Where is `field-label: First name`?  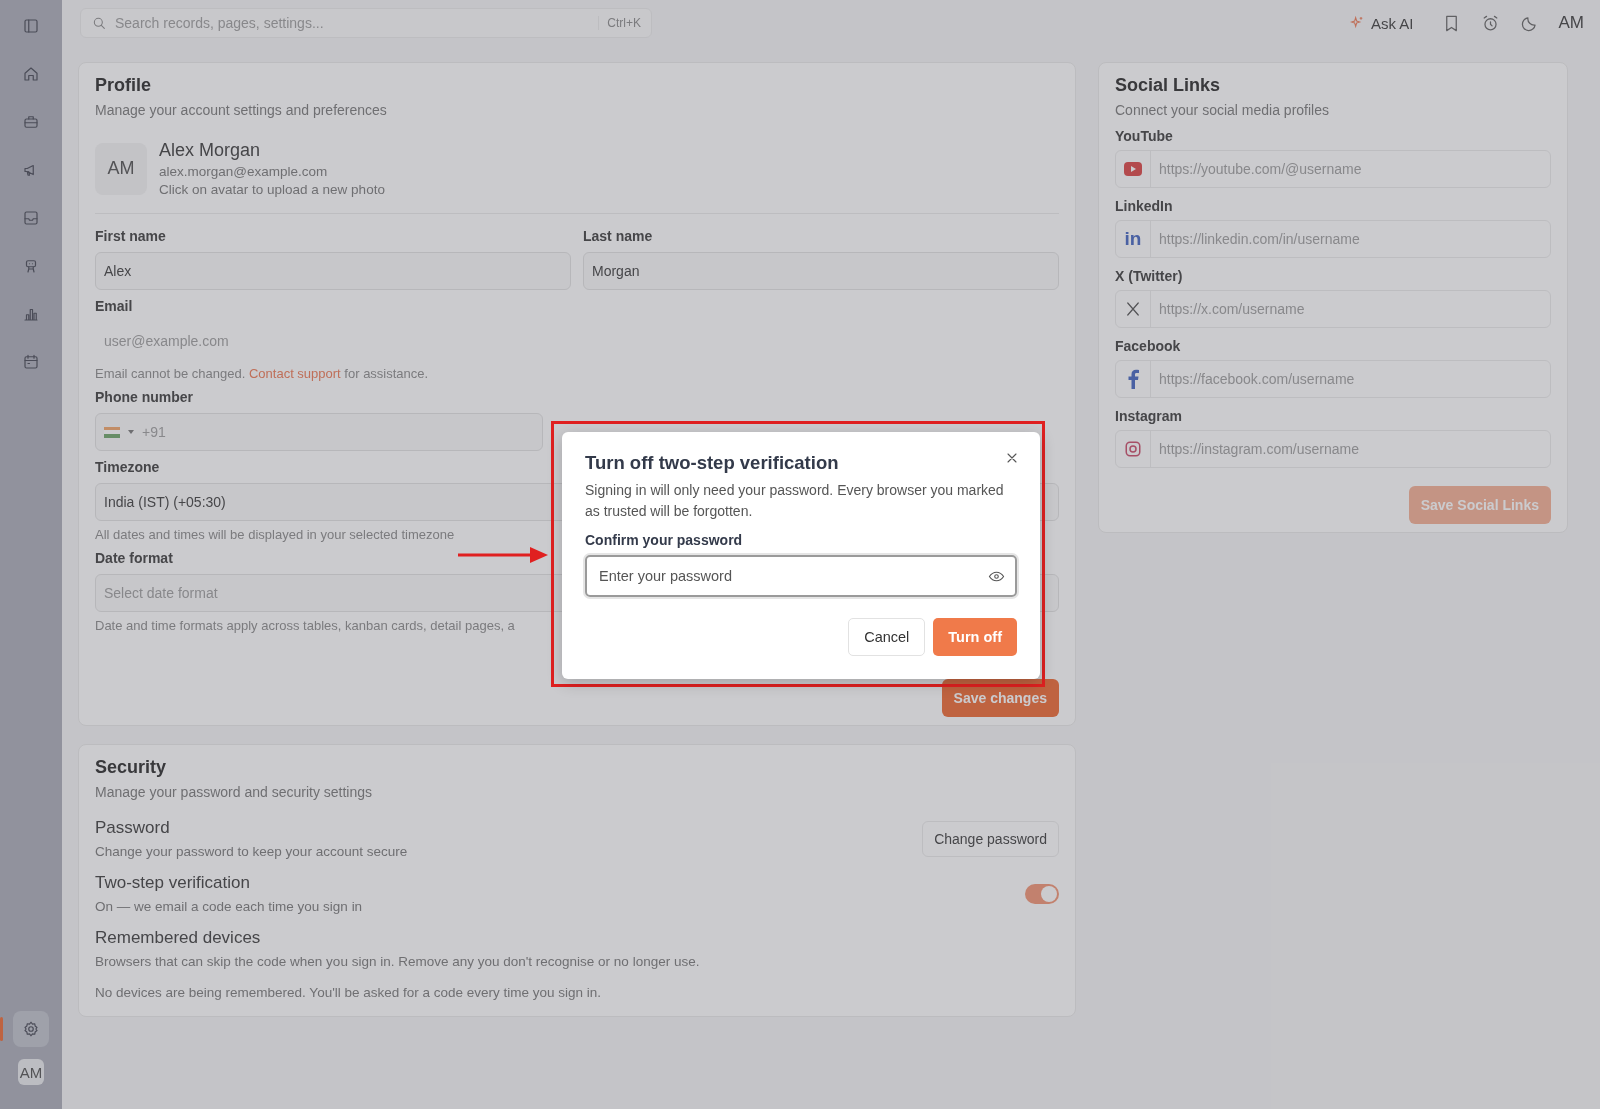 field-label: First name is located at coordinates (130, 236).